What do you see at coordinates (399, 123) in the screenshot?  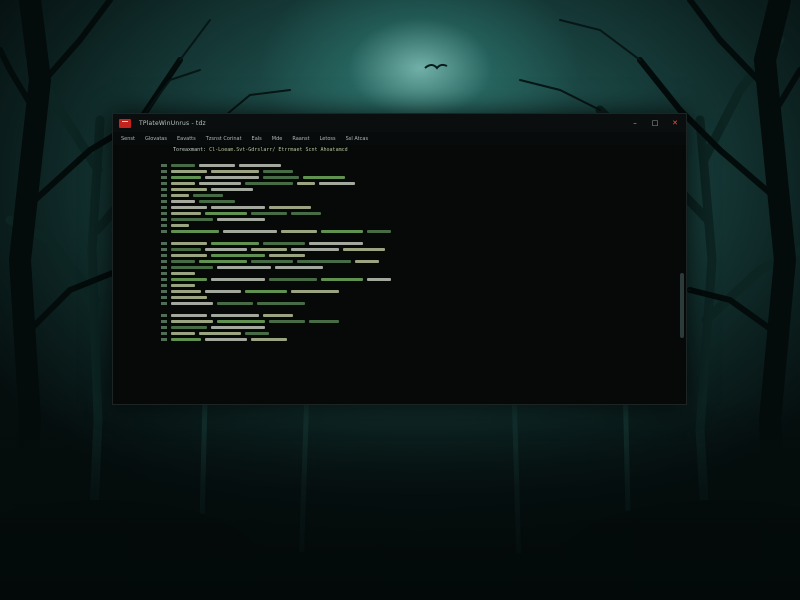 I see `window-titlebar: TPlateWinUnrus - tdz – □ ✕` at bounding box center [399, 123].